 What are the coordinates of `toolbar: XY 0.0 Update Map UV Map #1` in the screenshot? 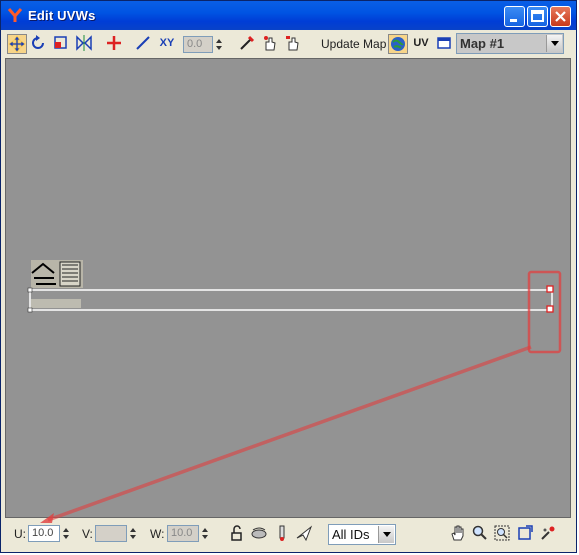 It's located at (288, 44).